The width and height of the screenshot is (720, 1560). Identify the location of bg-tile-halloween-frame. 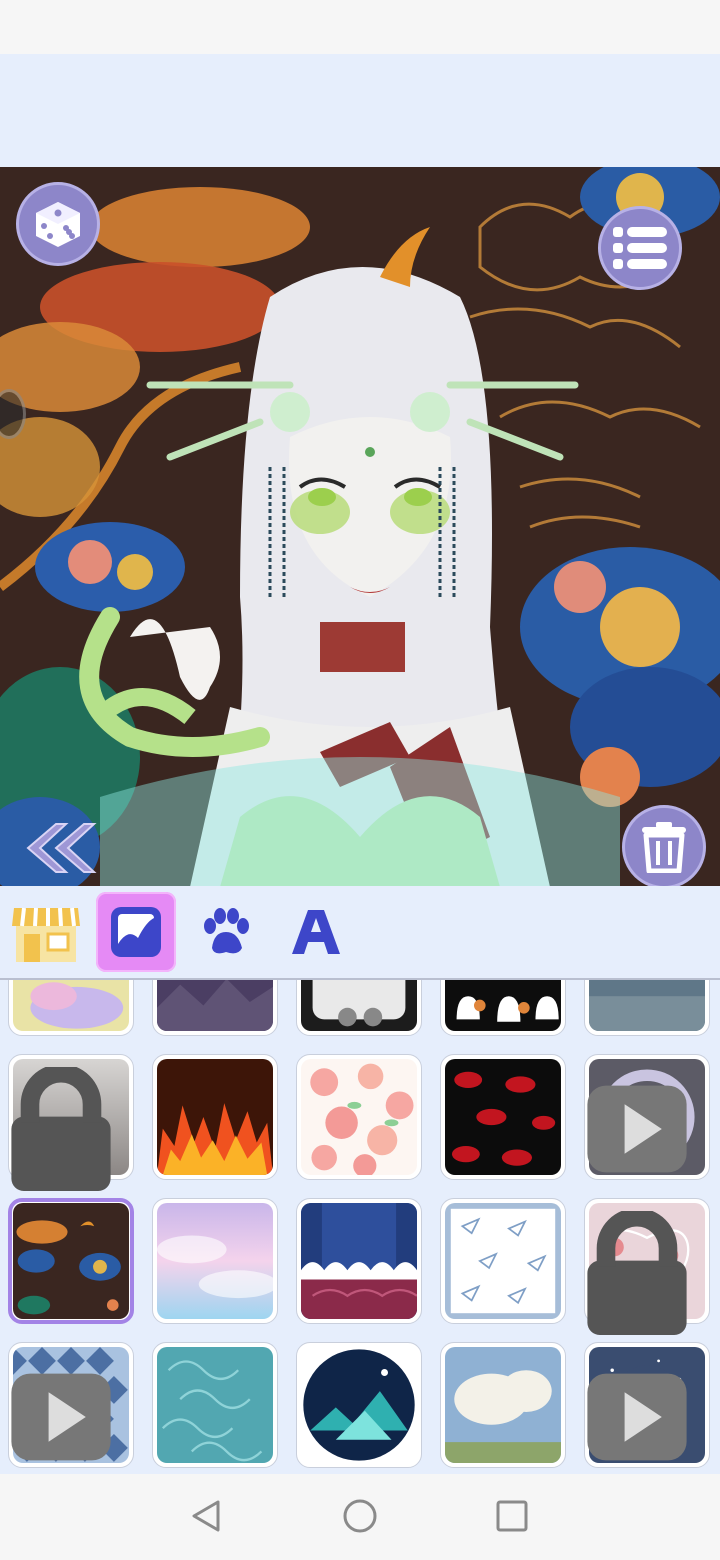
(359, 1008).